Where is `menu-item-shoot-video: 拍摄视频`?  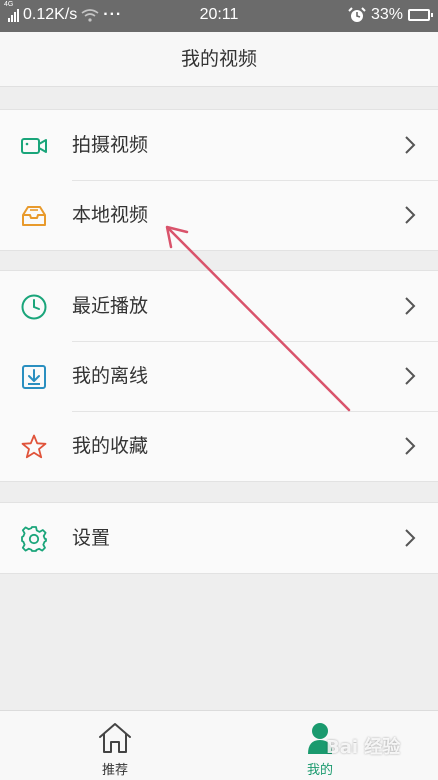
menu-item-shoot-video: 拍摄视频 is located at coordinates (219, 145).